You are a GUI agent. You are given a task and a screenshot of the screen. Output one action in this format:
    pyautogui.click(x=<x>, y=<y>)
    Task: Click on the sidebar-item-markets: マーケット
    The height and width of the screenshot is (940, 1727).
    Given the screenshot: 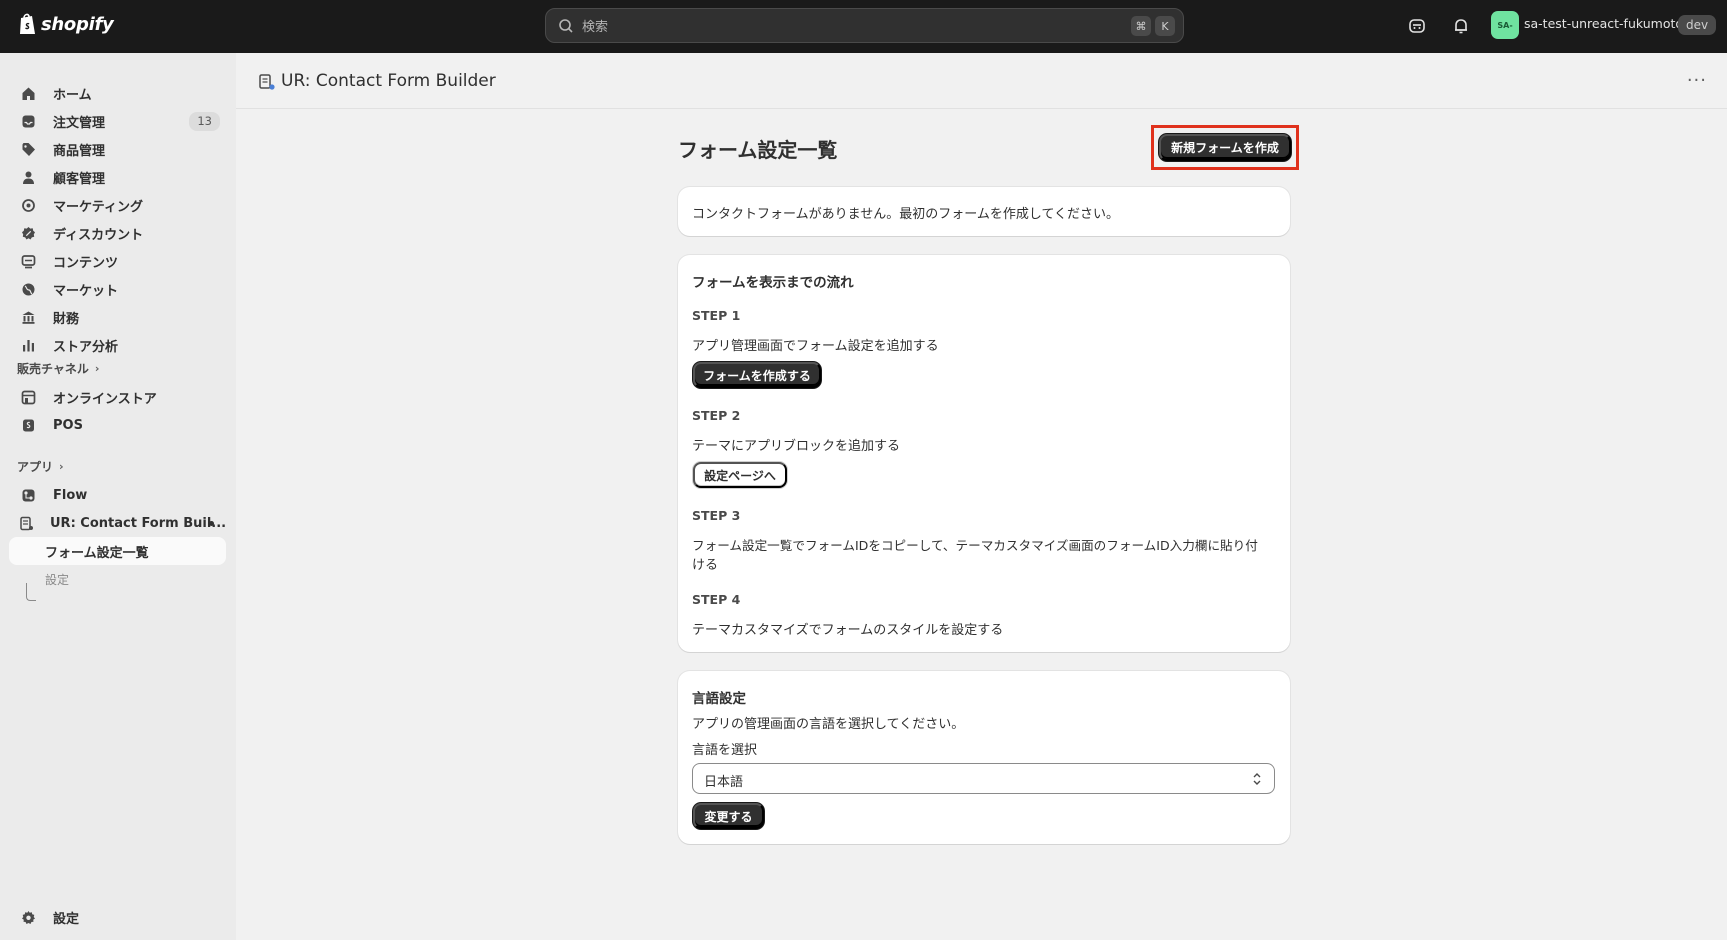 What is the action you would take?
    pyautogui.click(x=117, y=289)
    